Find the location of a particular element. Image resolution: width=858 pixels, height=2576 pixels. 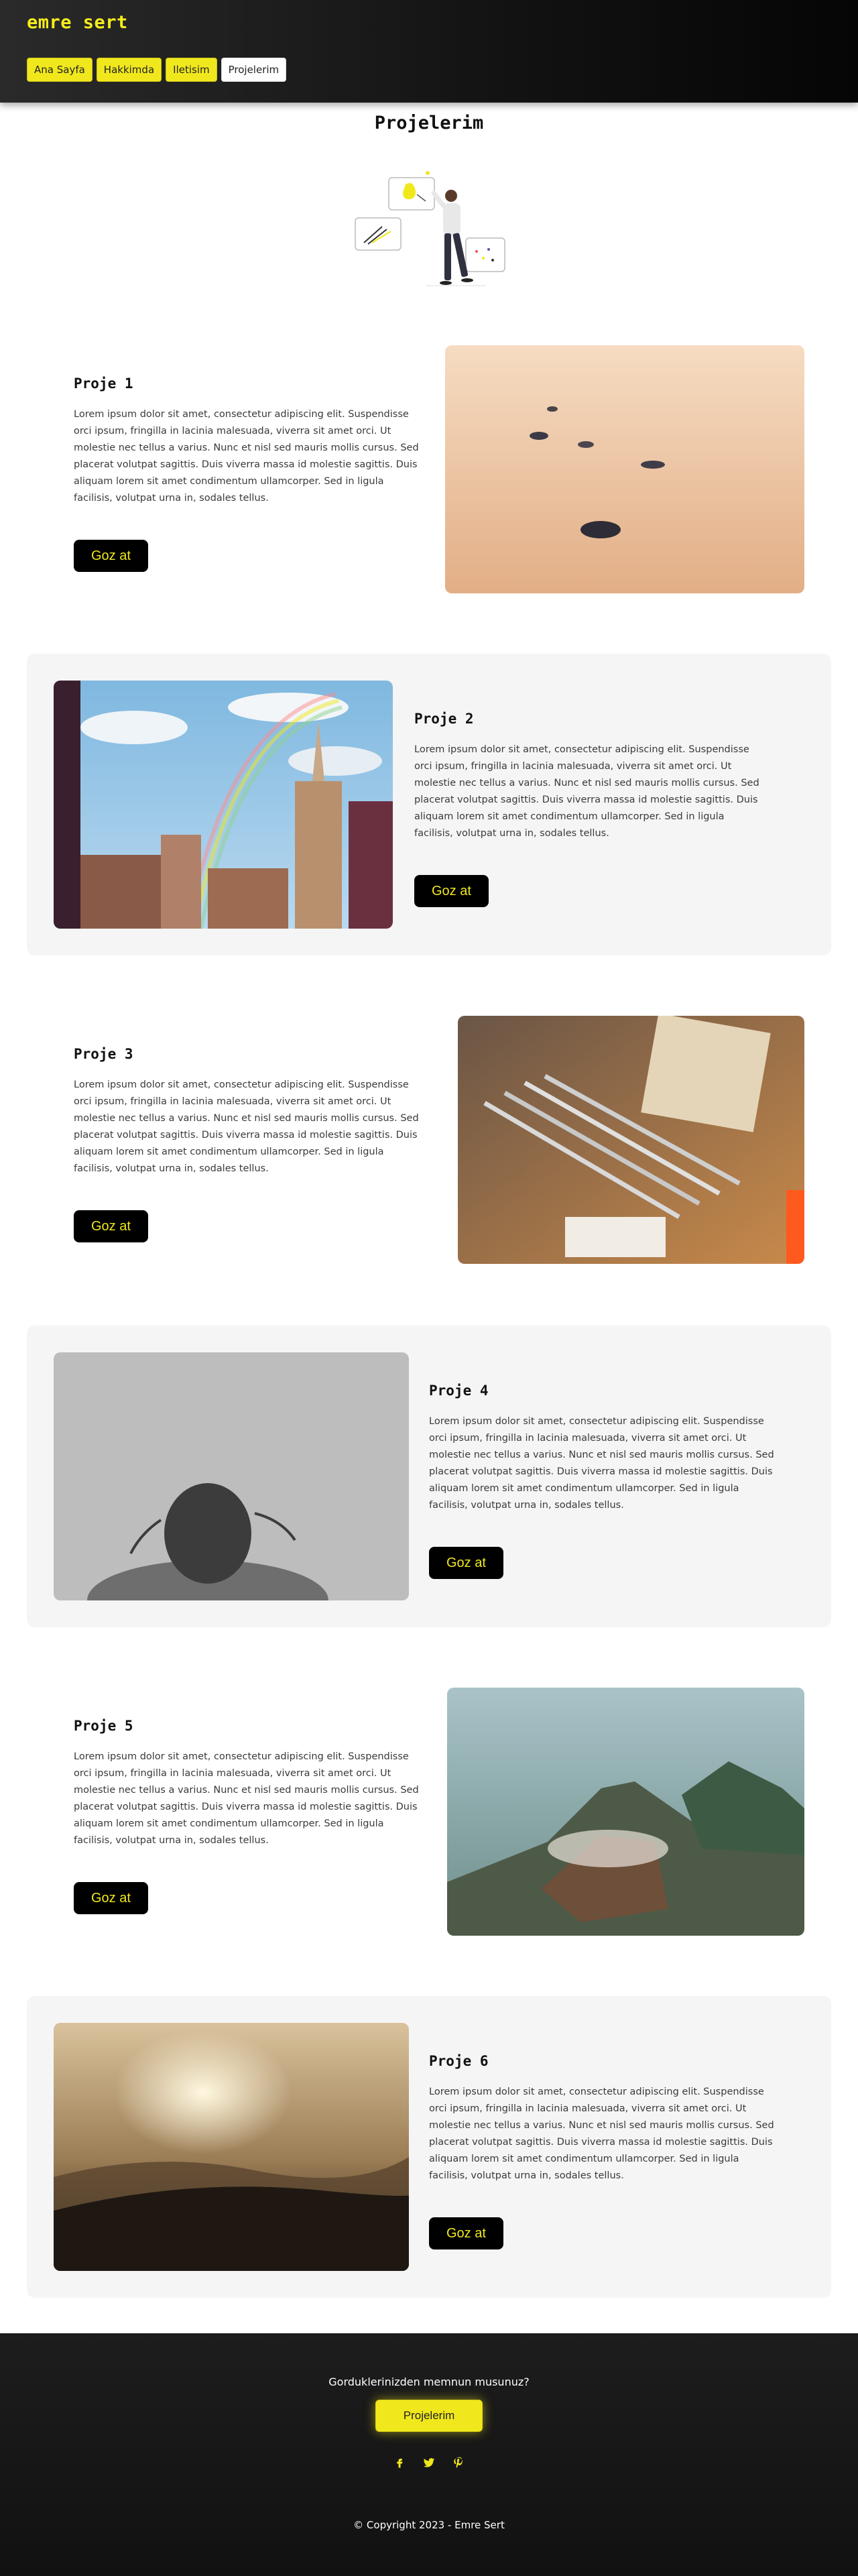

project-title: Proje 2 is located at coordinates (444, 719).